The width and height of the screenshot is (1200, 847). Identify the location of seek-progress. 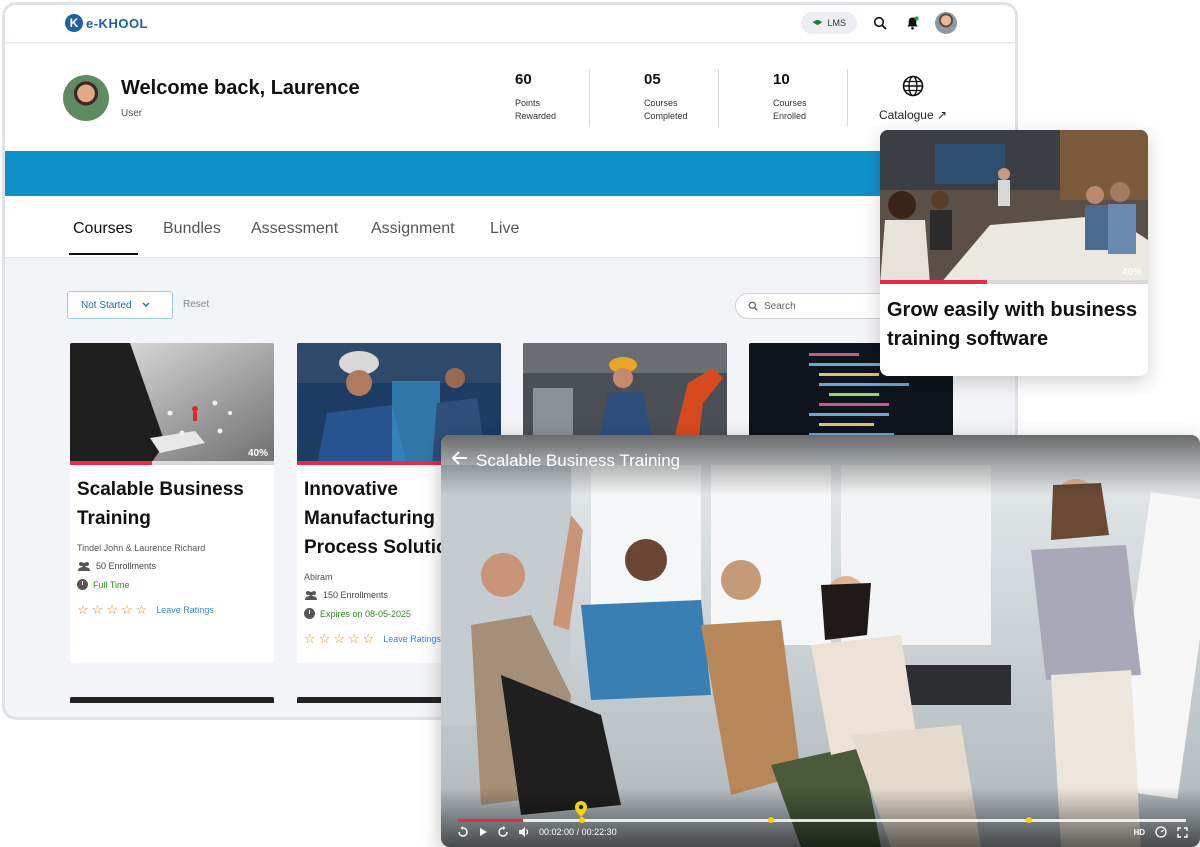
(490, 820).